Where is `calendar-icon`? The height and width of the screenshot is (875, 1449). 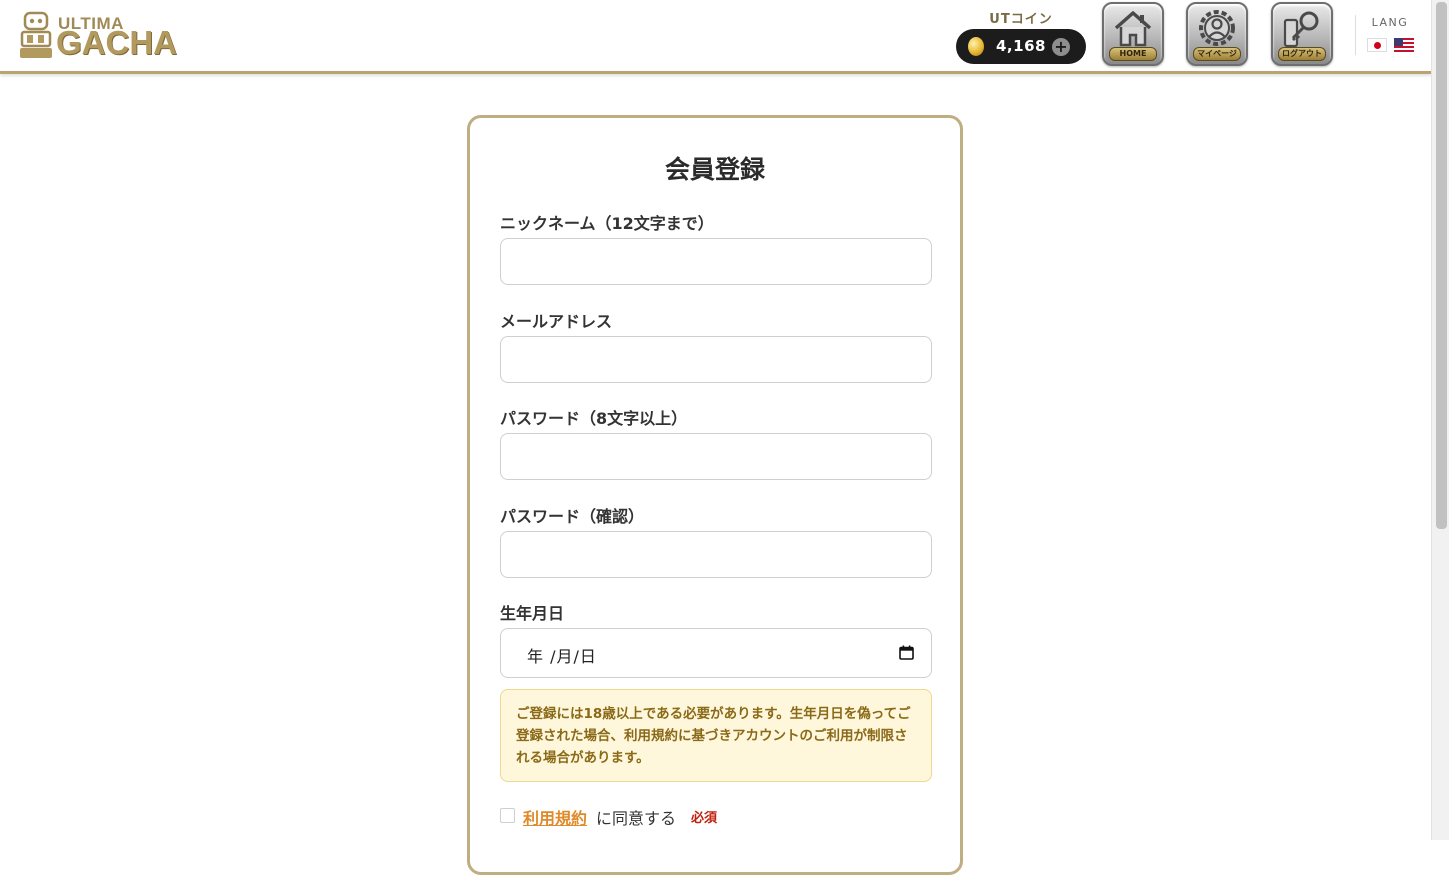
calendar-icon is located at coordinates (906, 652).